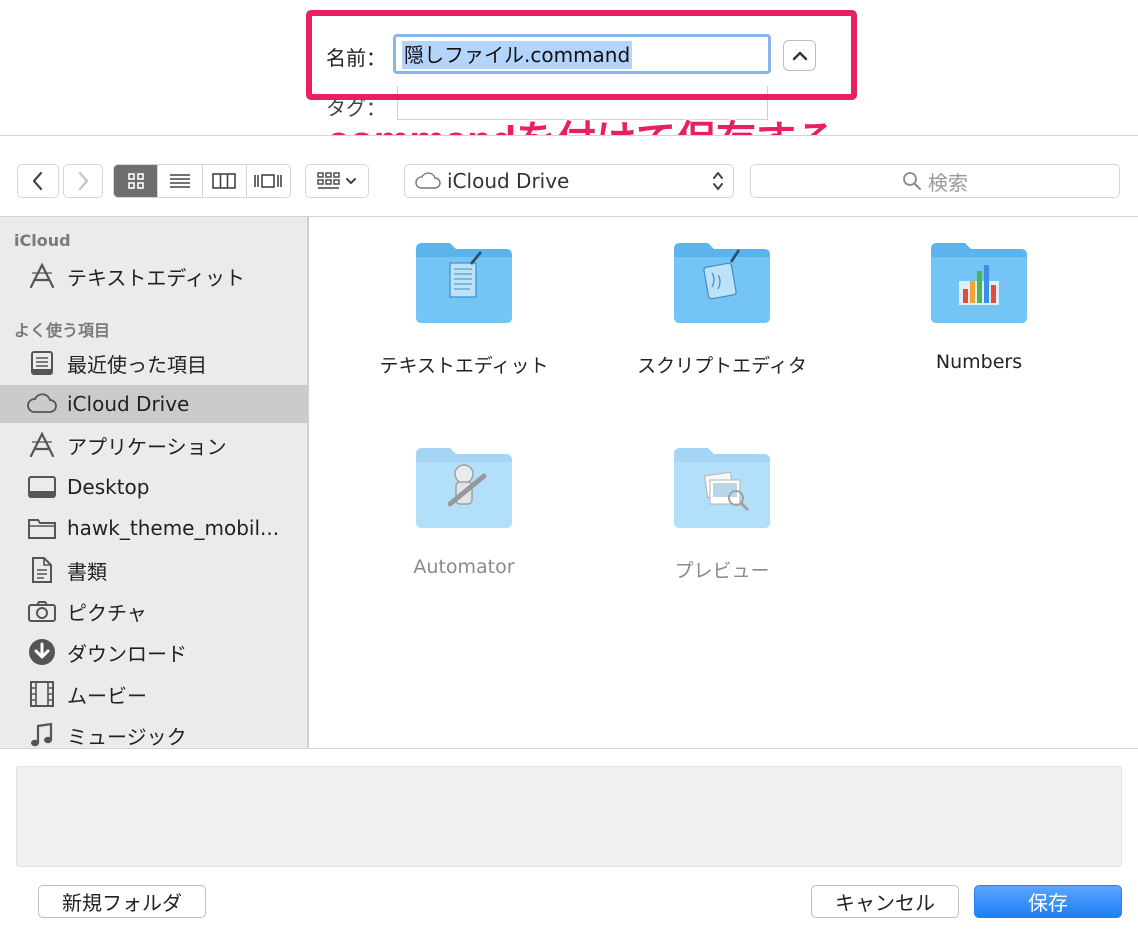 The height and width of the screenshot is (934, 1138). What do you see at coordinates (128, 404) in the screenshot?
I see `sidebar-item-label: iCloud Drive` at bounding box center [128, 404].